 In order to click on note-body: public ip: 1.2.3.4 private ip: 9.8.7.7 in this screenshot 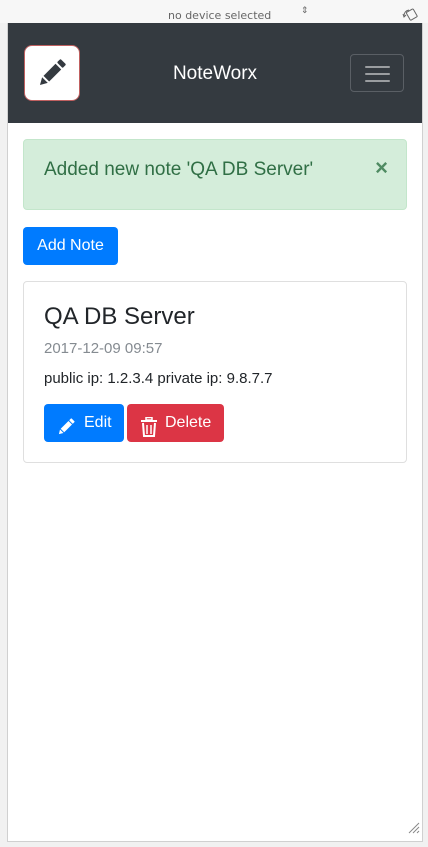, I will do `click(158, 378)`.